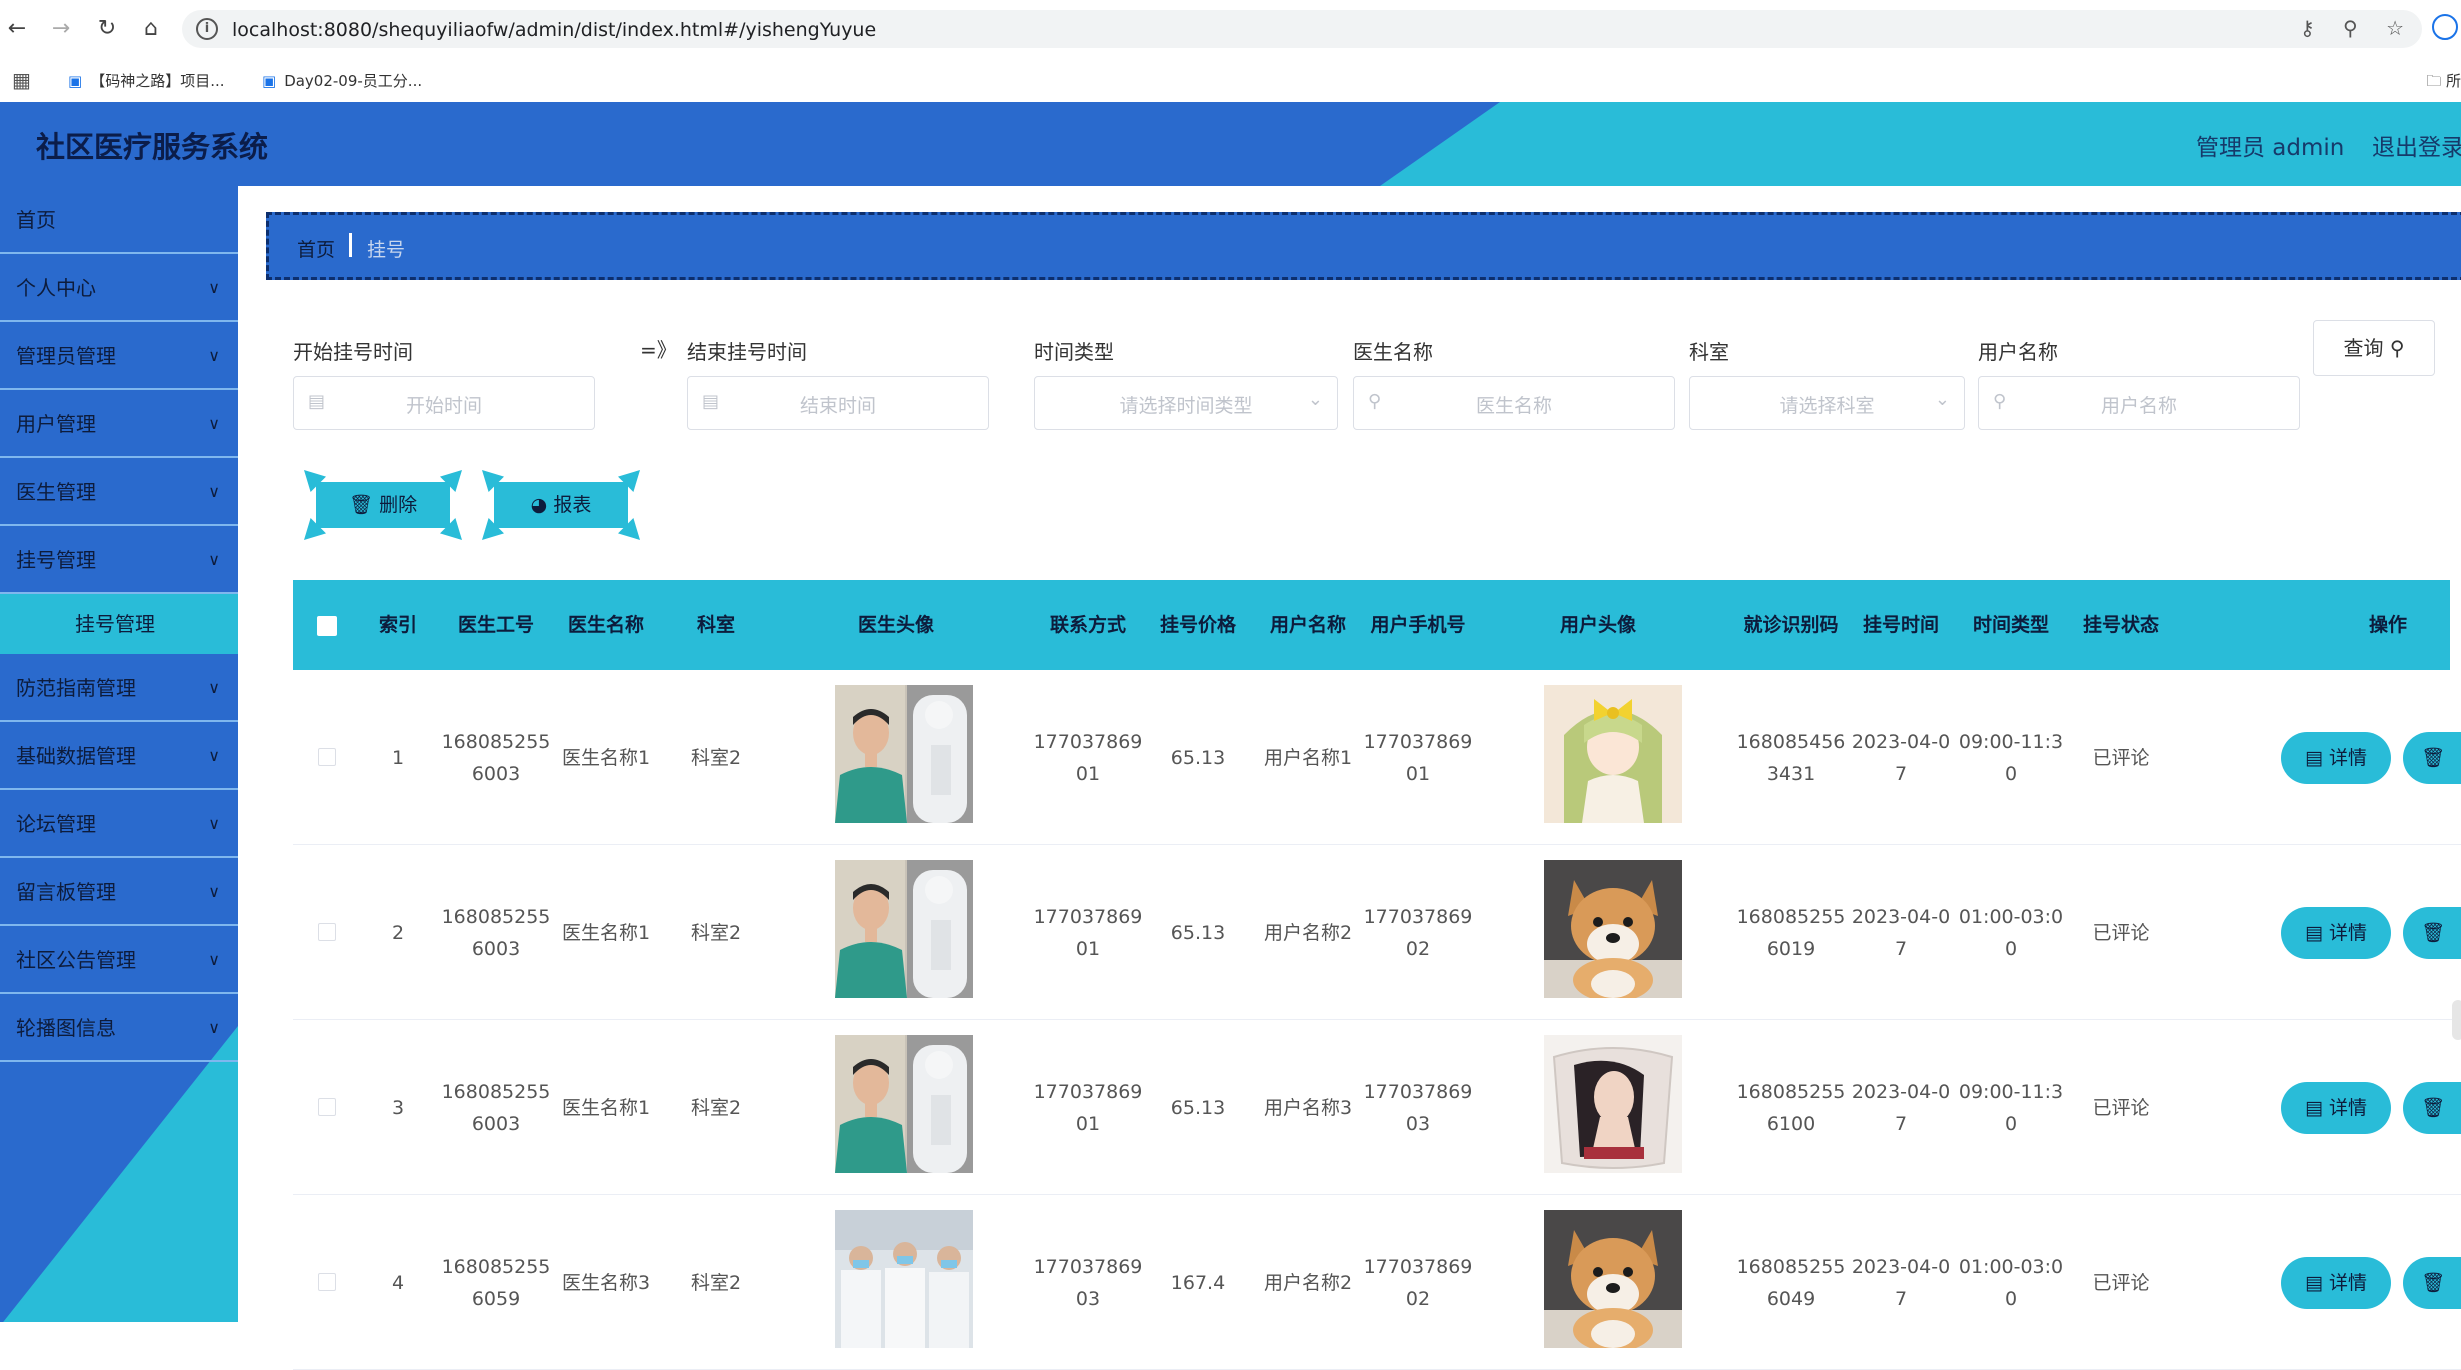 This screenshot has height=1370, width=2461. I want to click on sidebar-item-forum: 论坛管理 ∨, so click(119, 824).